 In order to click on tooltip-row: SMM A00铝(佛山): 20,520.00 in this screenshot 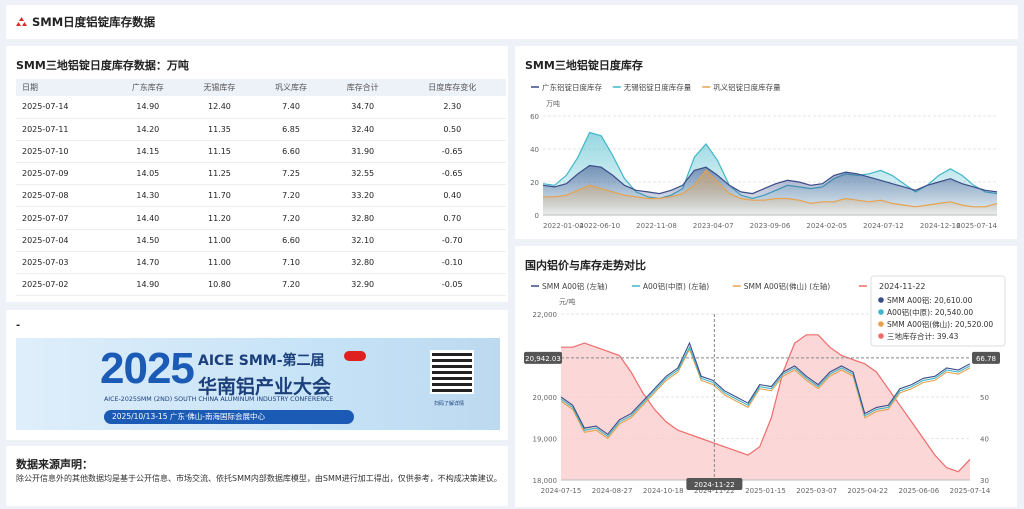, I will do `click(940, 324)`.